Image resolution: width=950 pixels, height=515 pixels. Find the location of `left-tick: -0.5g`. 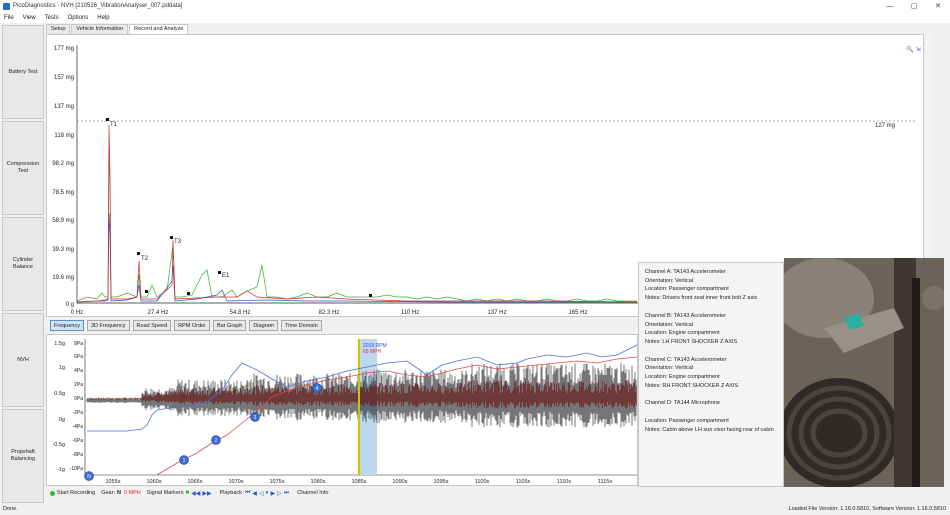

left-tick: -0.5g is located at coordinates (58, 445).